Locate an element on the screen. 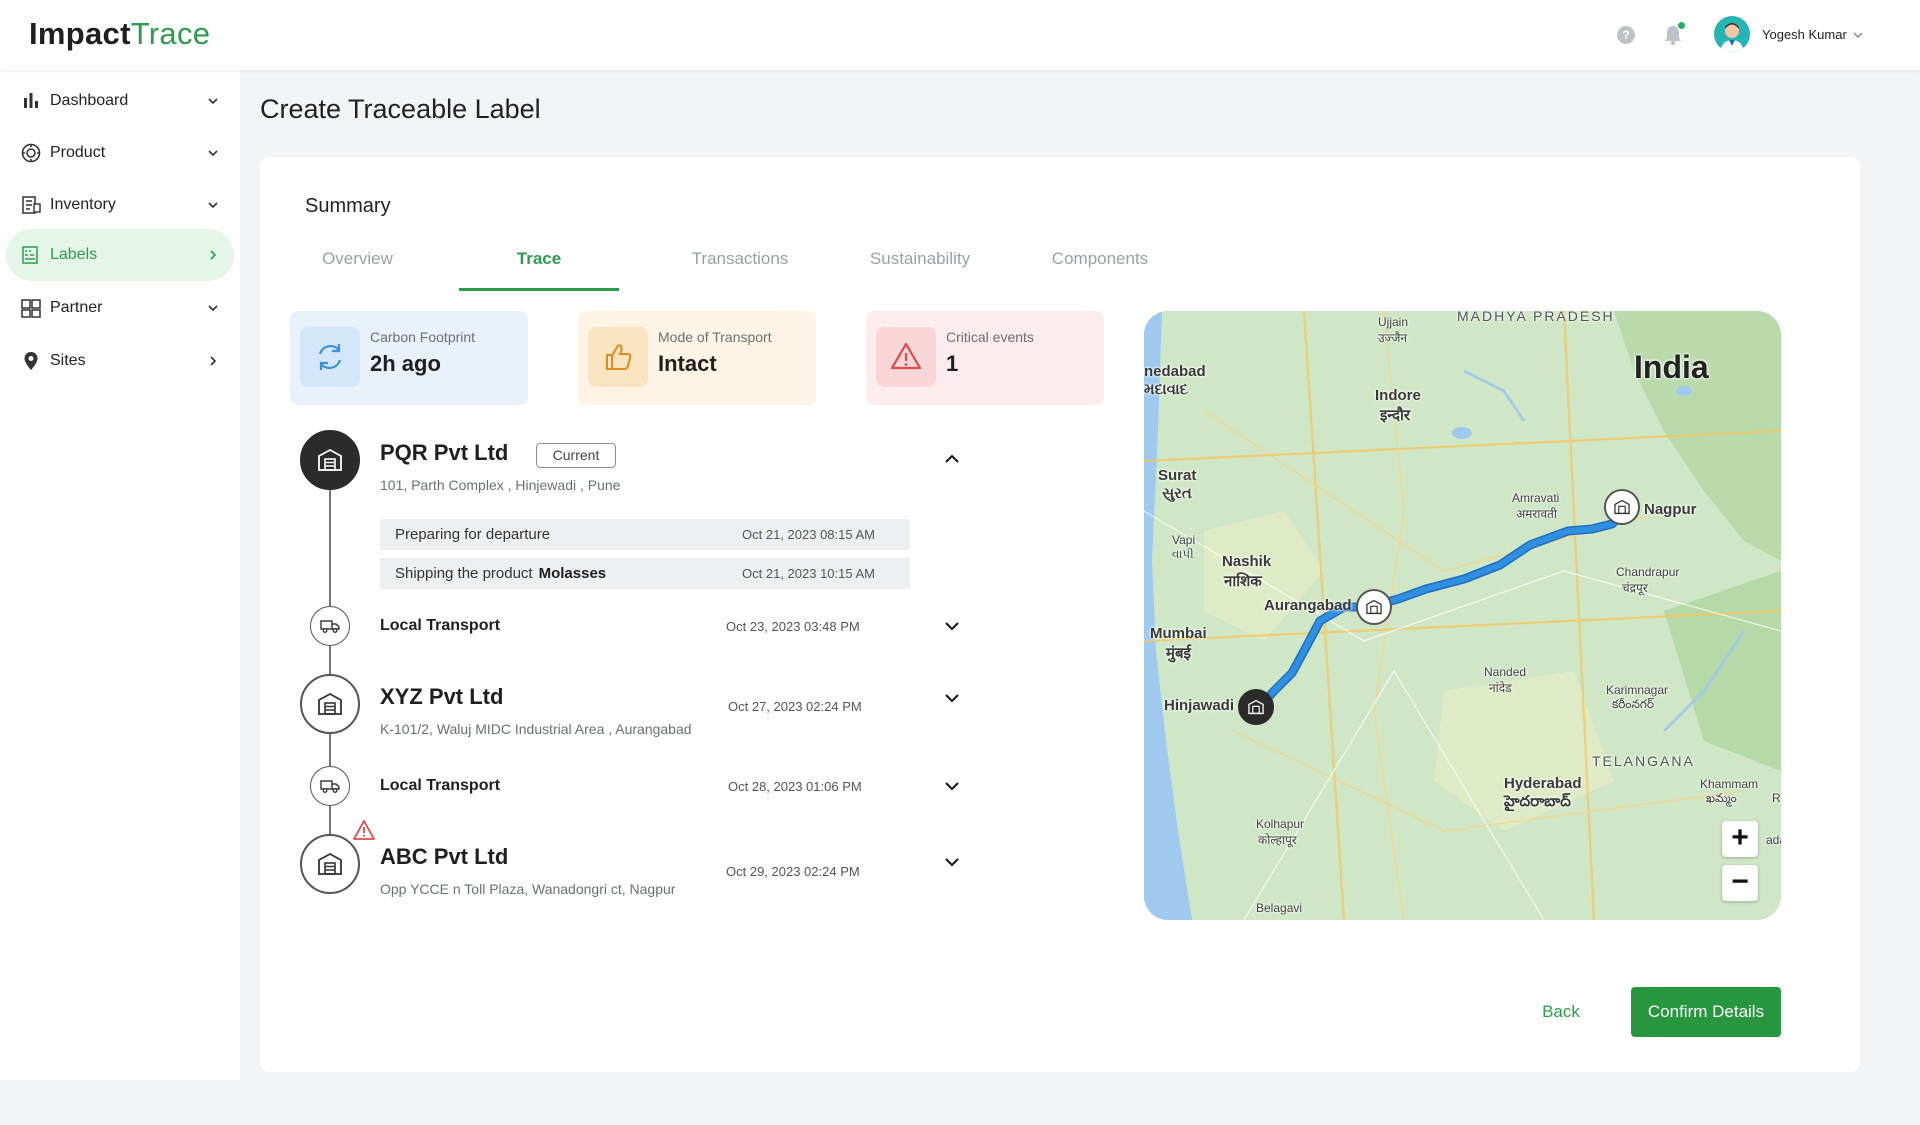 Image resolution: width=1920 pixels, height=1125 pixels. inventory-icon is located at coordinates (31, 205).